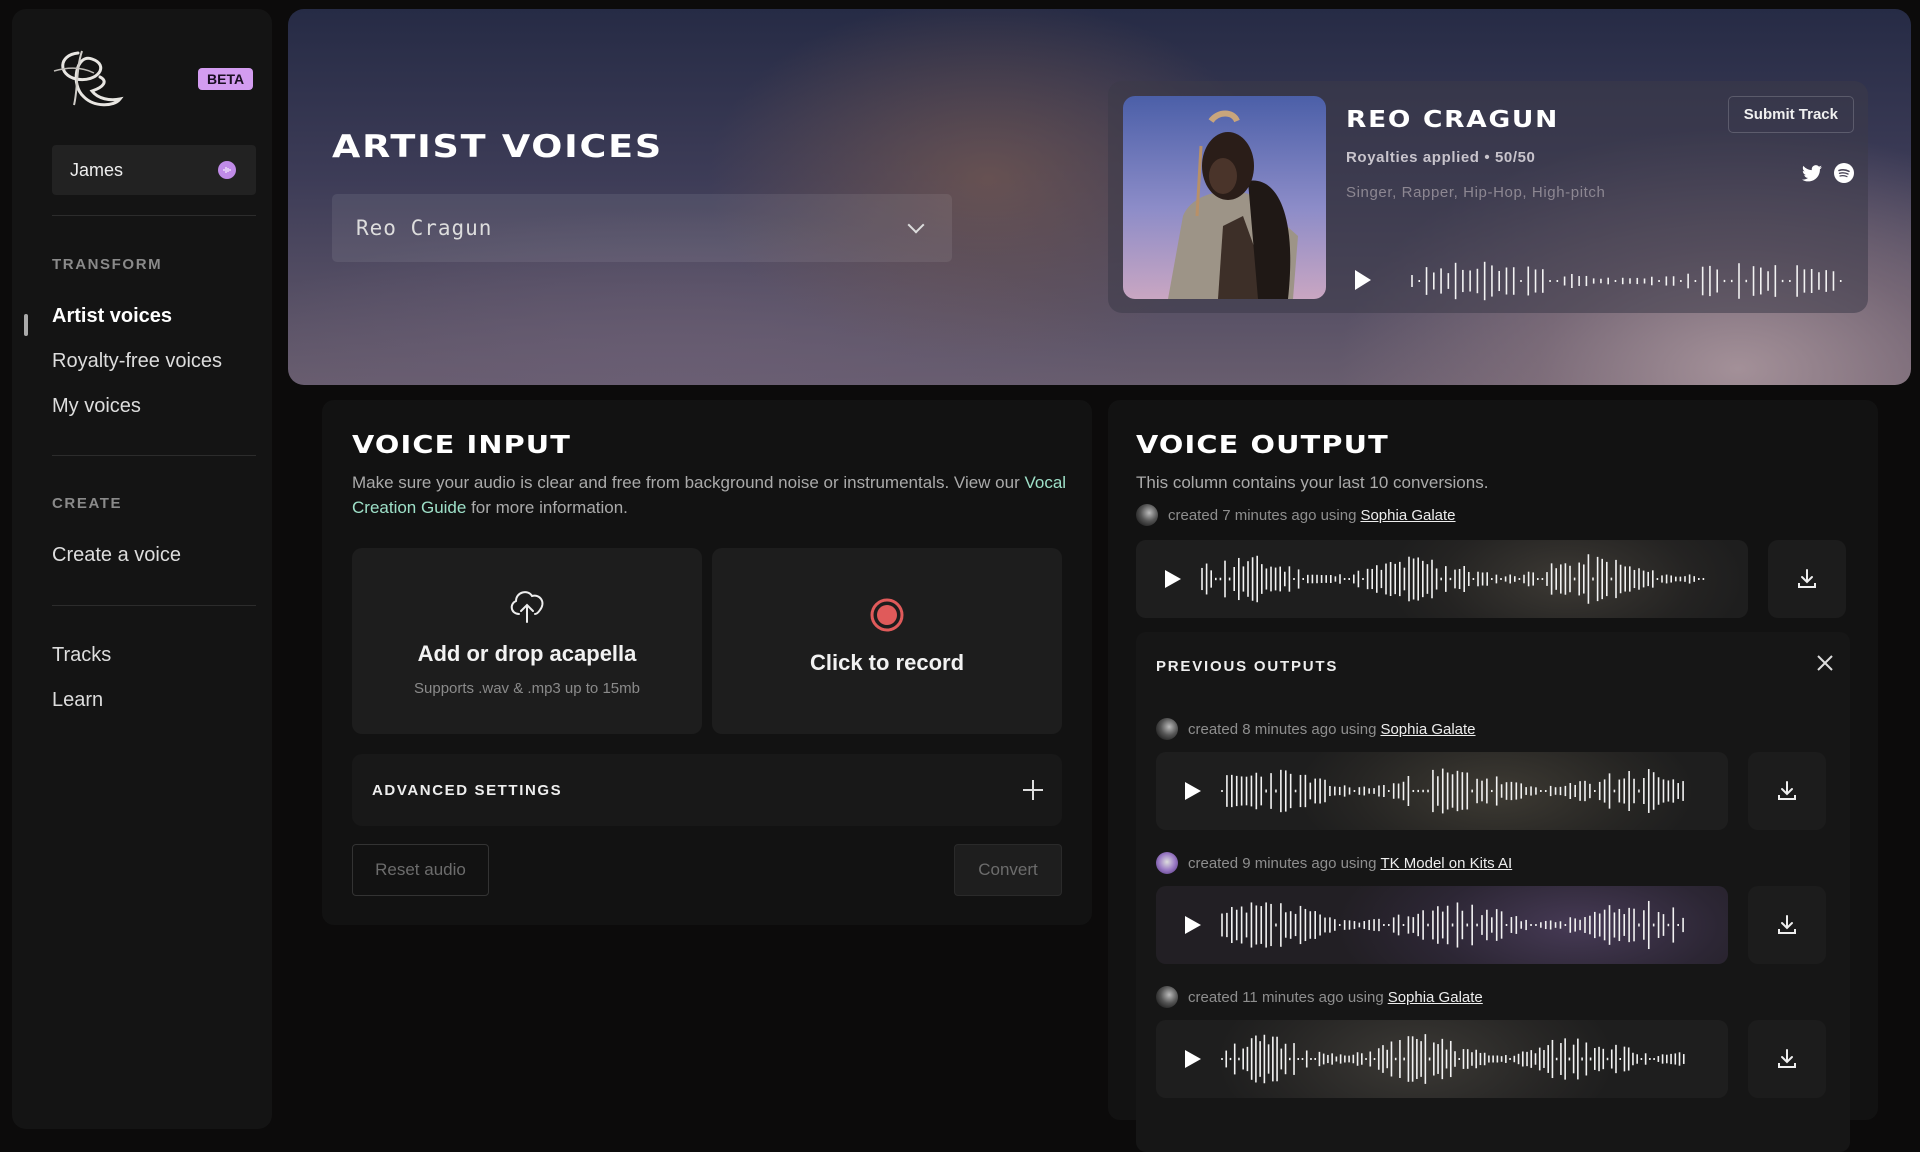  I want to click on artist-preview-waveform, so click(1630, 281).